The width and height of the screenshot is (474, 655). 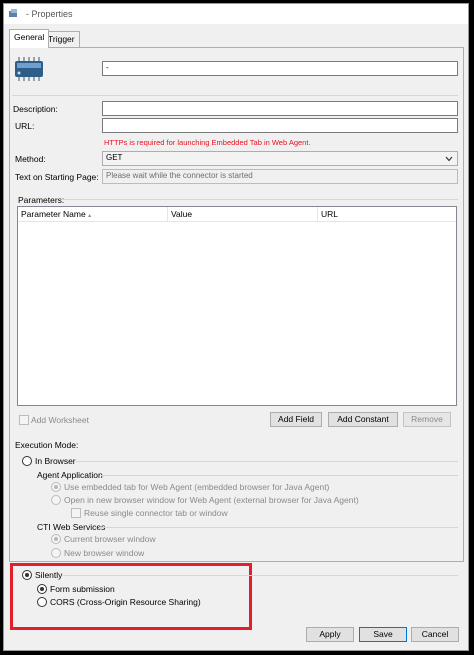 What do you see at coordinates (49, 14) in the screenshot?
I see `window-title: - Properties` at bounding box center [49, 14].